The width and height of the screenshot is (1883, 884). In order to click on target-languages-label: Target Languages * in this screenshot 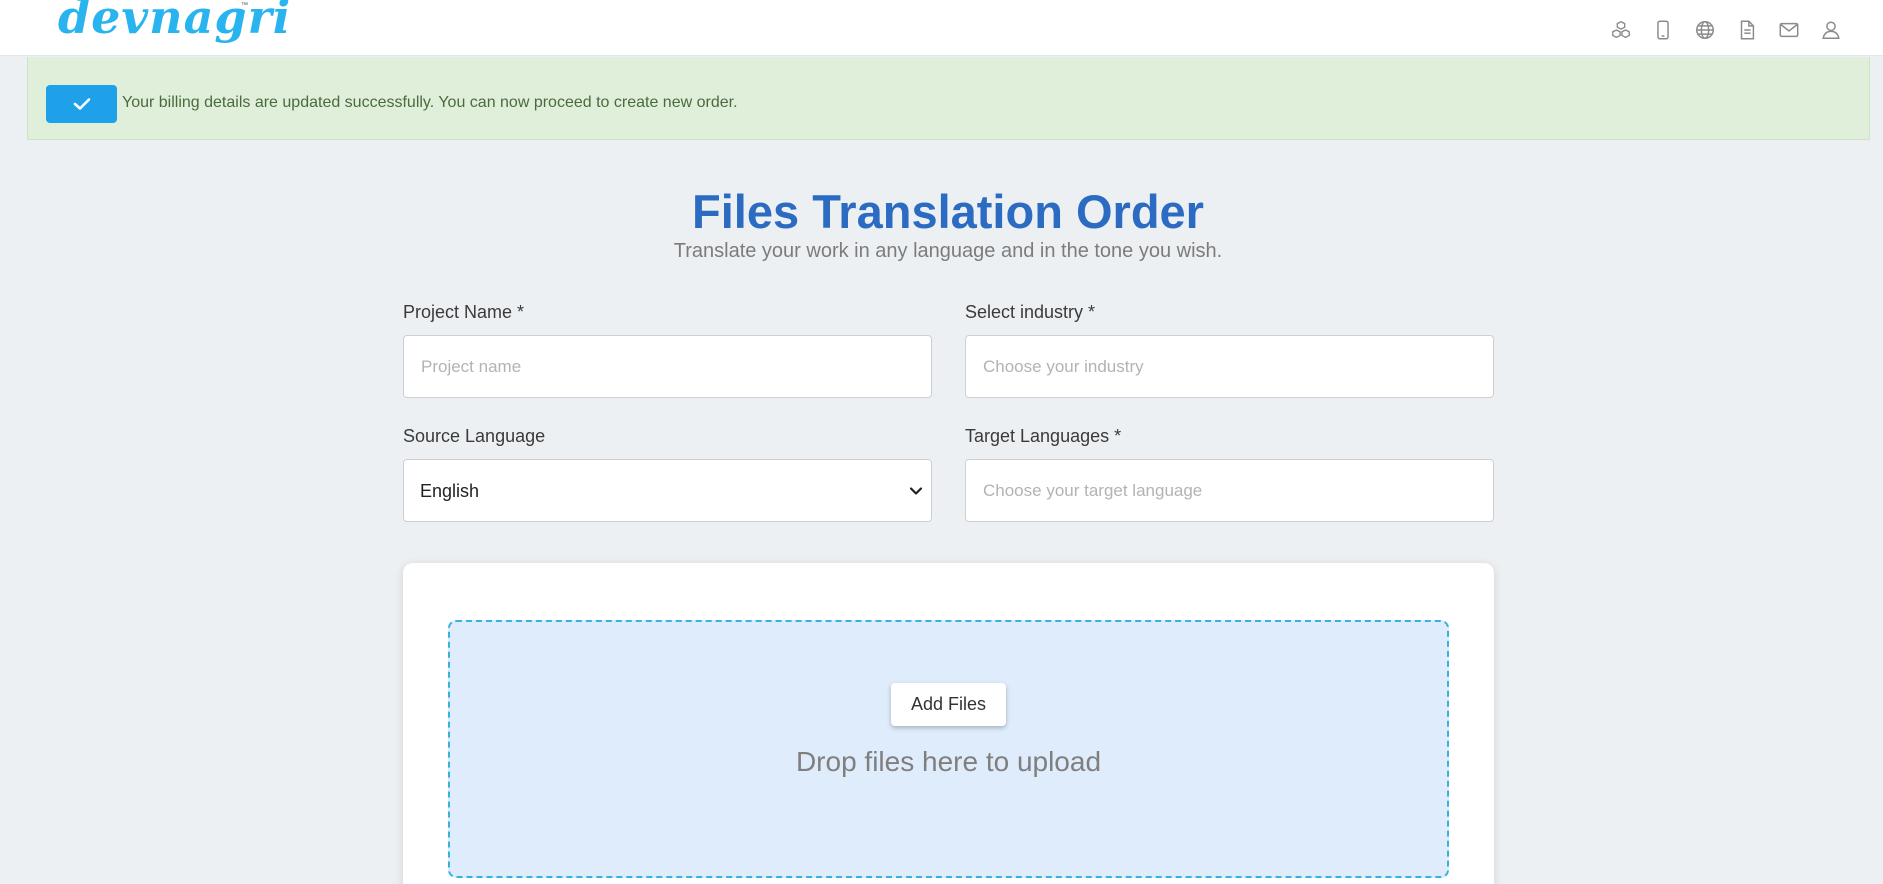, I will do `click(1043, 436)`.